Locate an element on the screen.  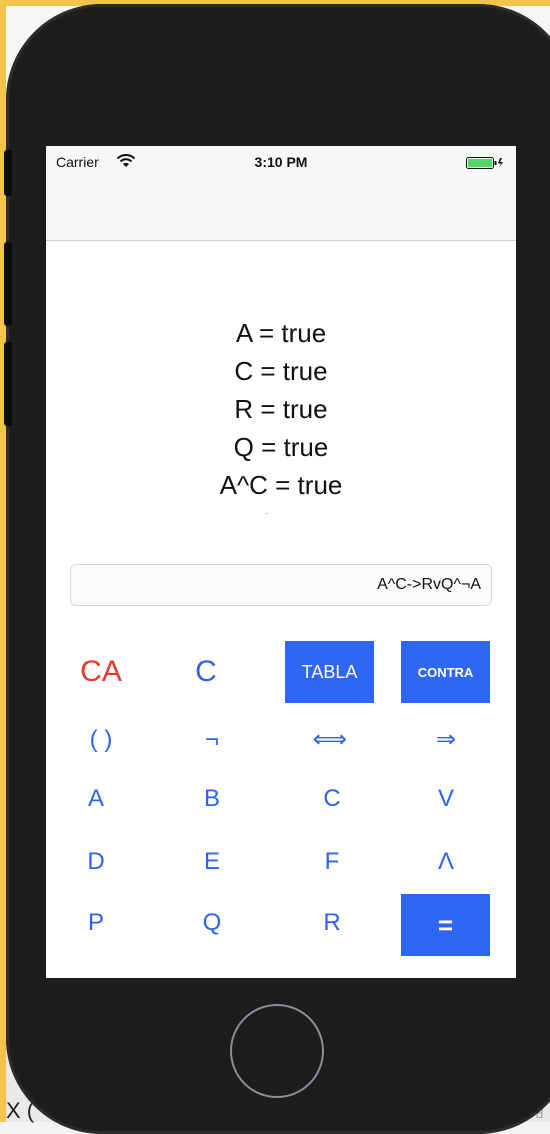
volume-down-button is located at coordinates (8, 384).